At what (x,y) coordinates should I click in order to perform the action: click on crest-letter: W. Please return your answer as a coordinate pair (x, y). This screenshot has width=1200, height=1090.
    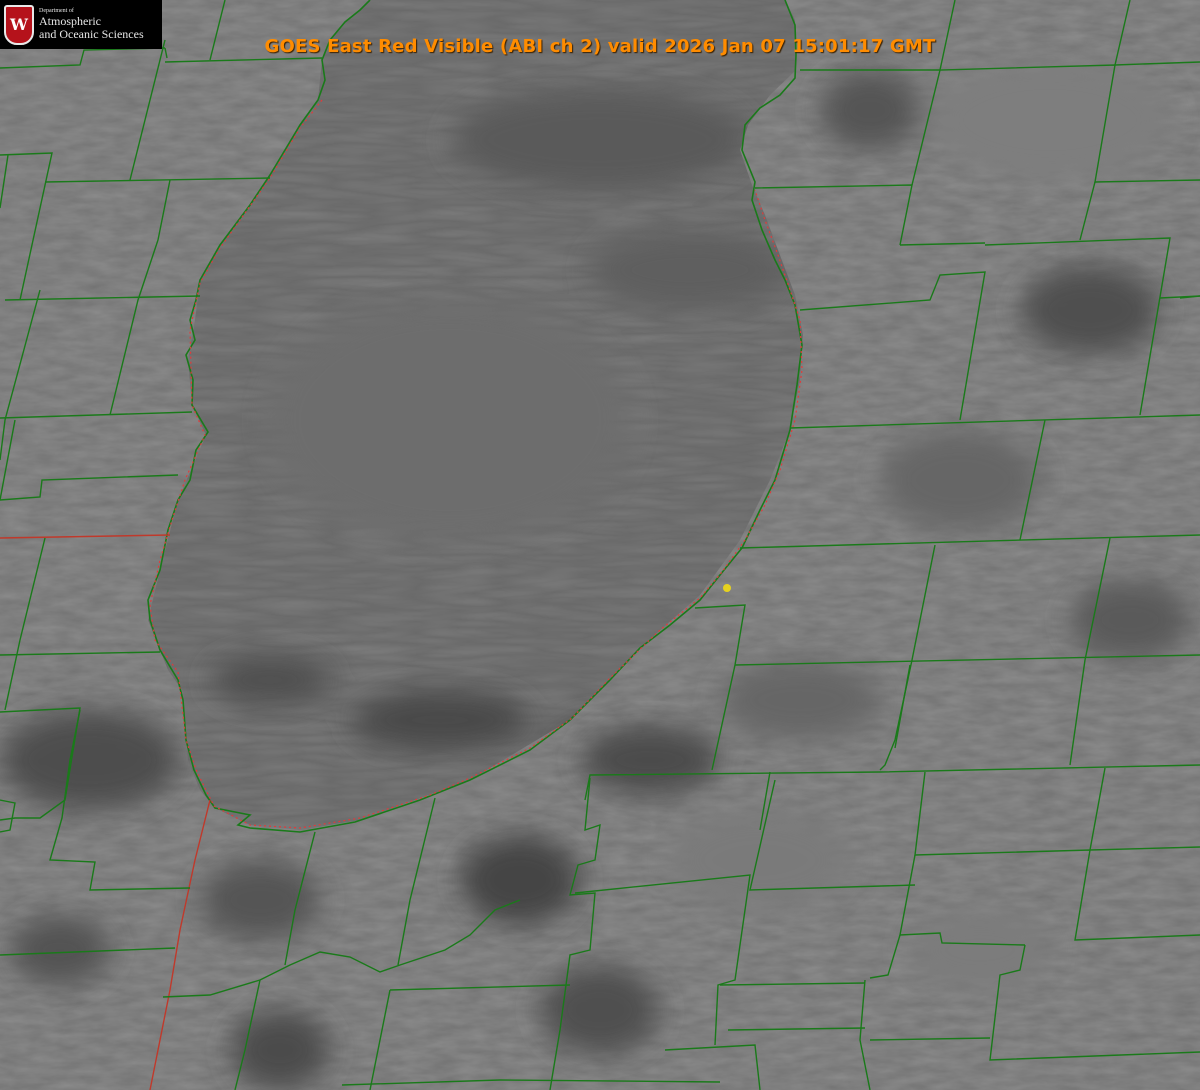
    Looking at the image, I should click on (19, 24).